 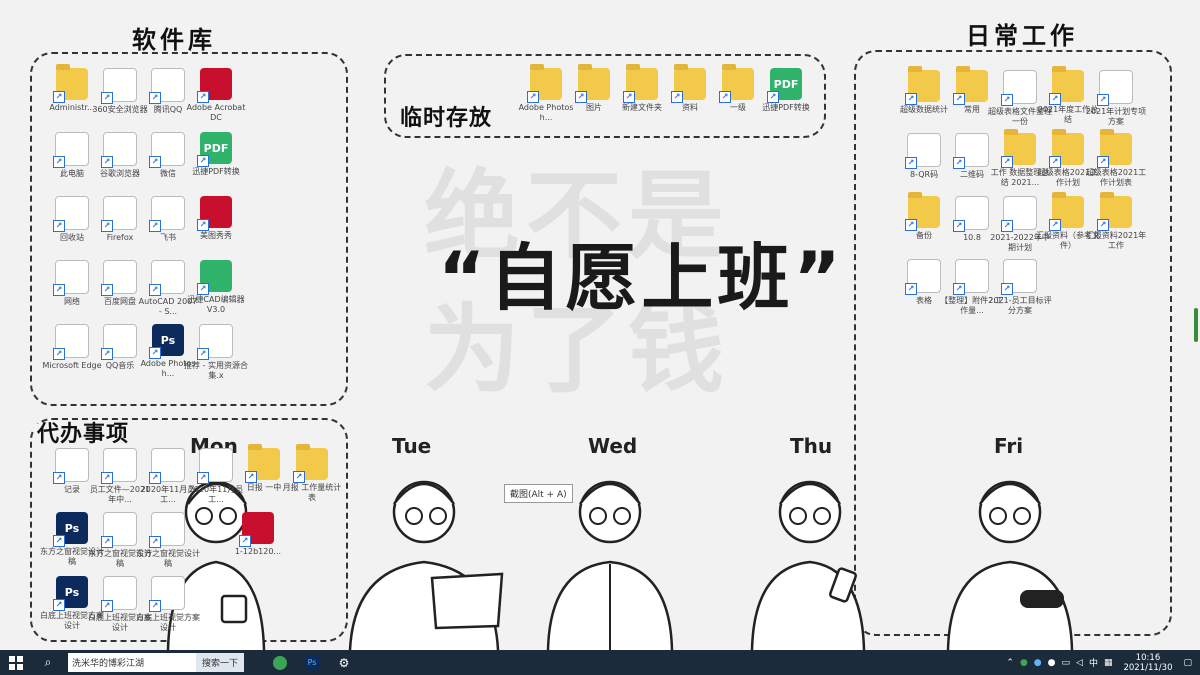 What do you see at coordinates (1116, 116) in the screenshot?
I see `desktop-icon-label: 2021年计划专项方案` at bounding box center [1116, 116].